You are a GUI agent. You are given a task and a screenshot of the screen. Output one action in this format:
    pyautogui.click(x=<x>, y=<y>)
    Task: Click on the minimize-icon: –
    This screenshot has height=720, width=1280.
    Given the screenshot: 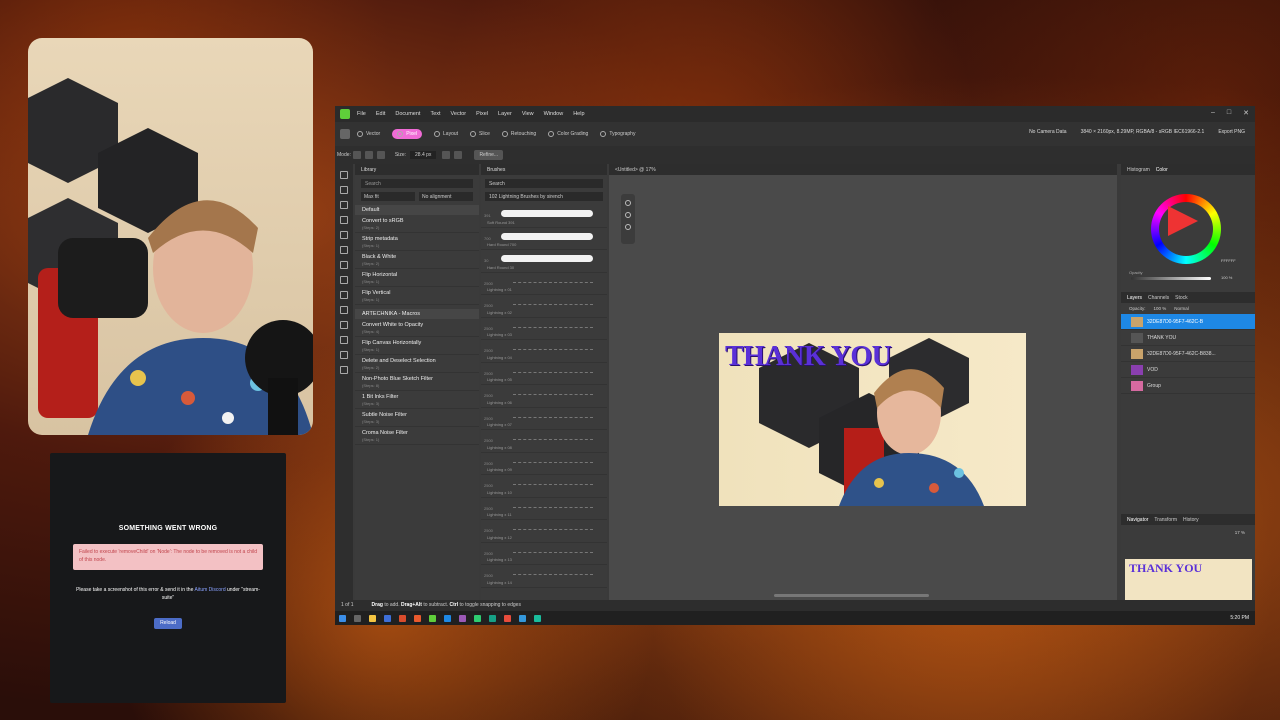 What is the action you would take?
    pyautogui.click(x=1213, y=113)
    